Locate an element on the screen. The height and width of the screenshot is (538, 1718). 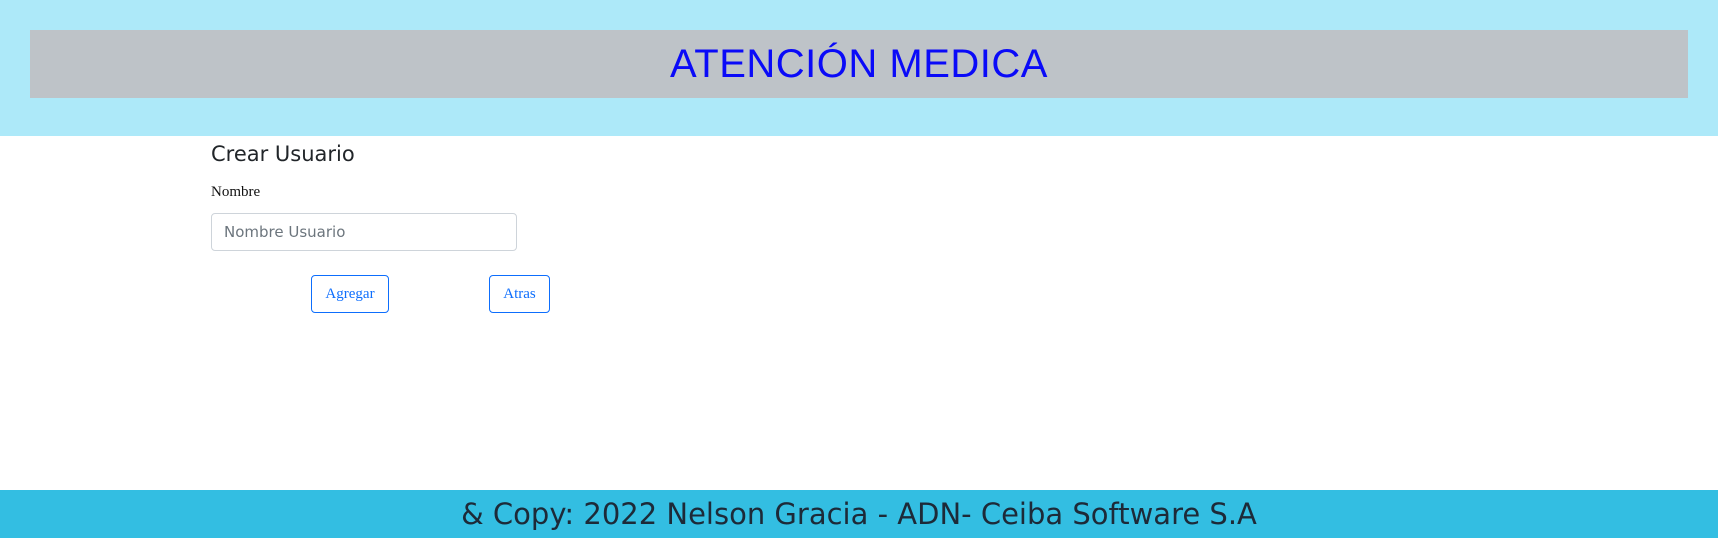
name-label: Nombre is located at coordinates (236, 192).